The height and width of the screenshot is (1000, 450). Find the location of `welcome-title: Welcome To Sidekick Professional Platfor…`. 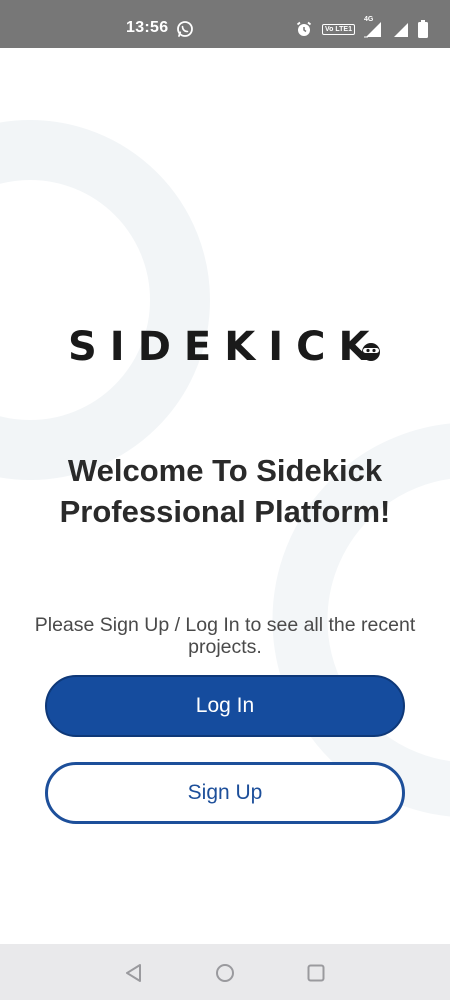

welcome-title: Welcome To Sidekick Professional Platfor… is located at coordinates (225, 491).